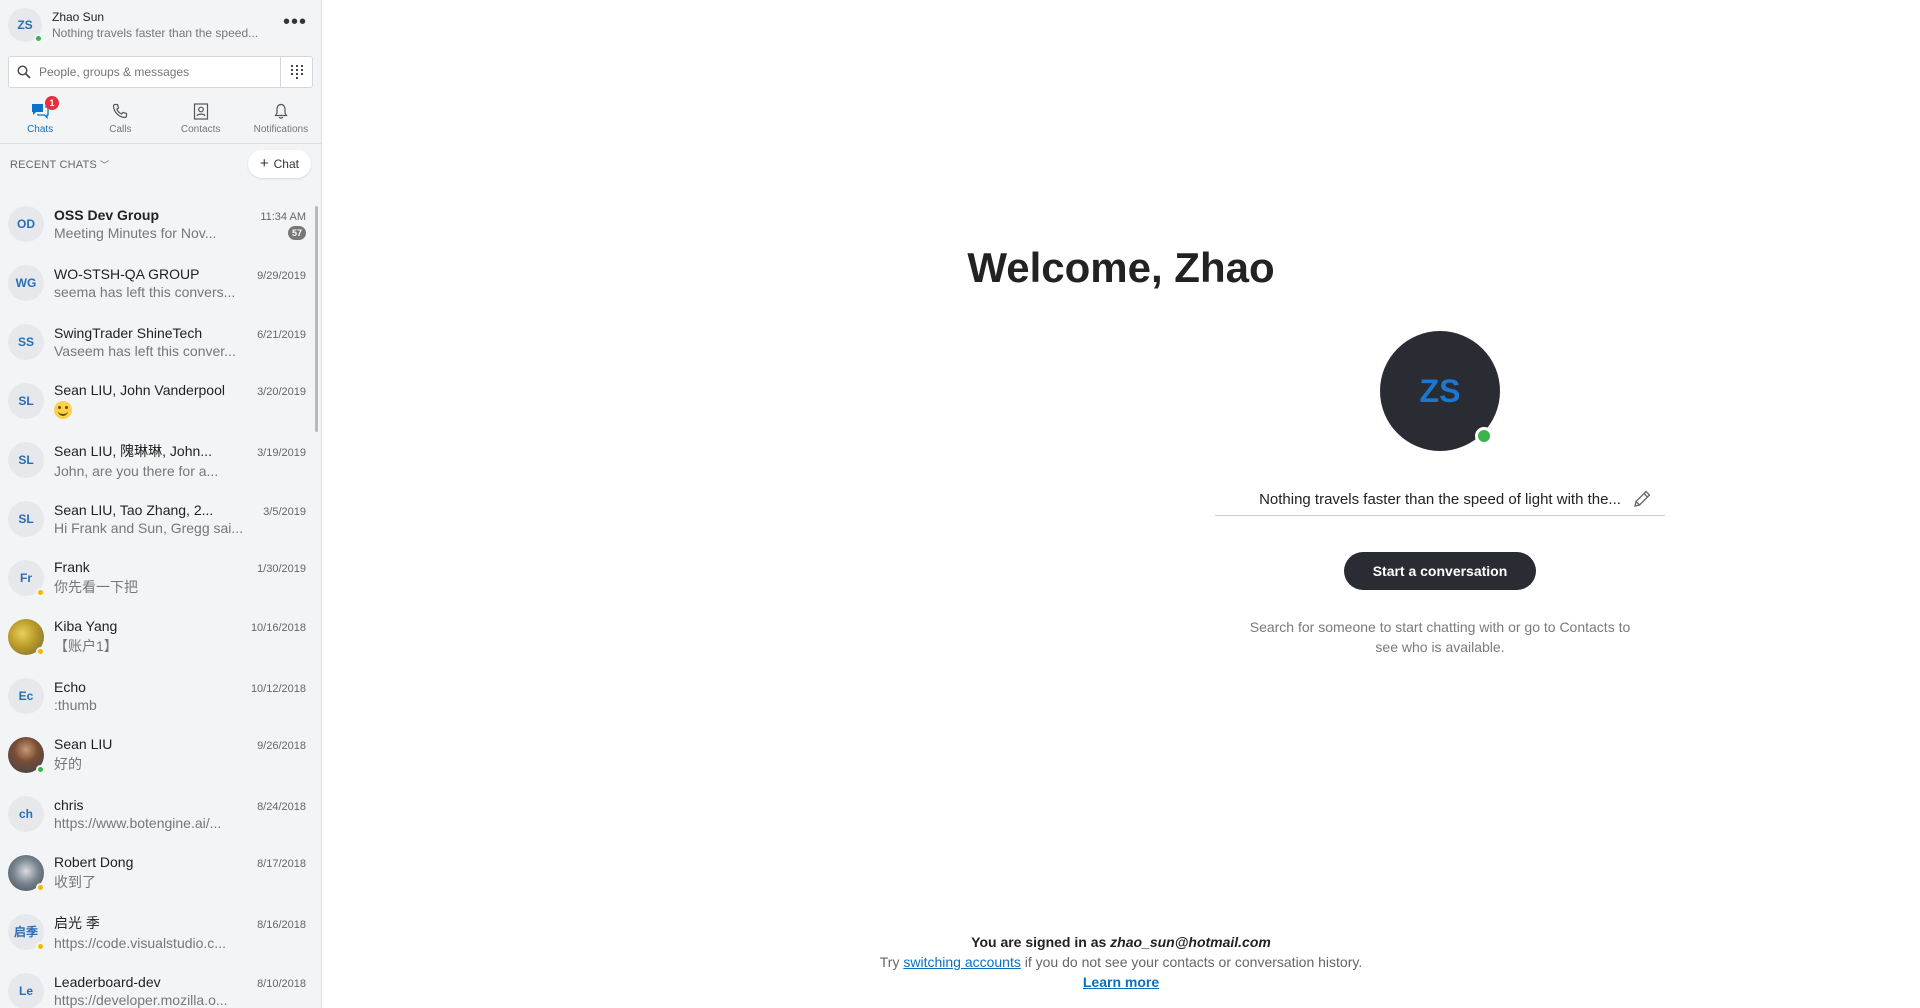 The height and width of the screenshot is (1008, 1920). I want to click on smile-emoji-icon, so click(63, 409).